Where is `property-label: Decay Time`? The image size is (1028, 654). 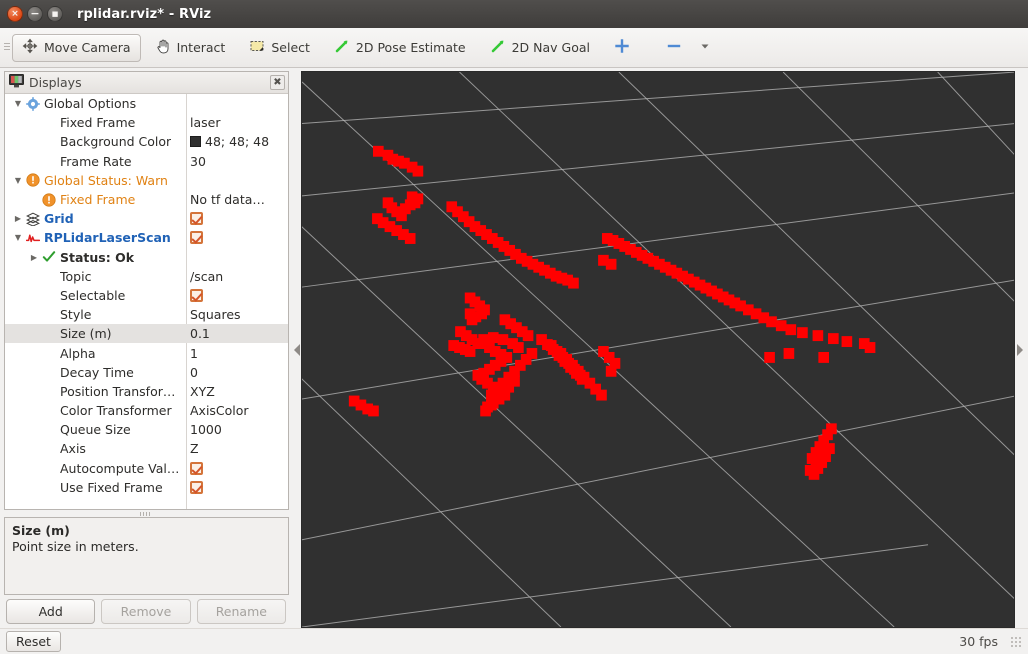 property-label: Decay Time is located at coordinates (97, 372).